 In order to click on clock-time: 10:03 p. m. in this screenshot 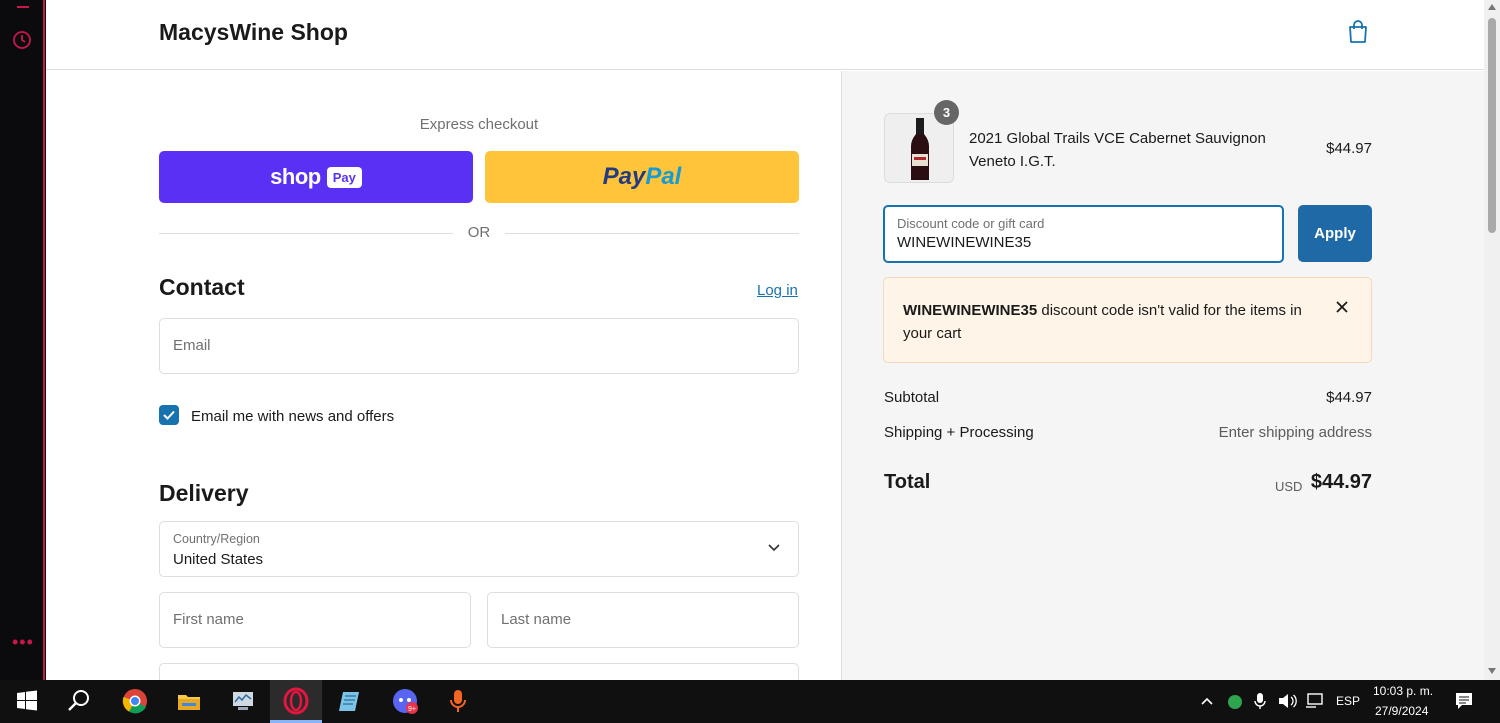, I will do `click(1403, 691)`.